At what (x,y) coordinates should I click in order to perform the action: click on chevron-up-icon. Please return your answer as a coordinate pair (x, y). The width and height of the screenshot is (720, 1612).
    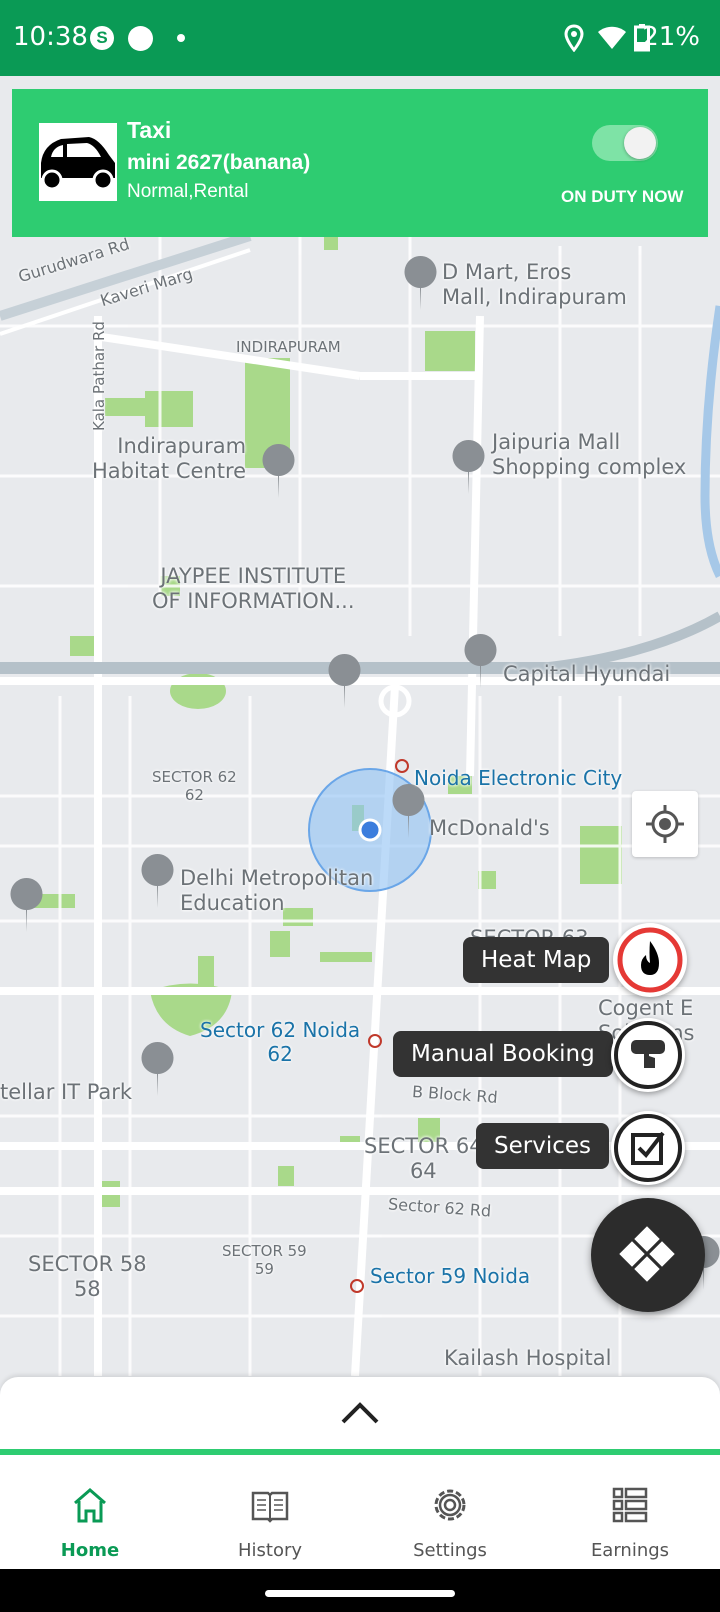
    Looking at the image, I should click on (360, 1413).